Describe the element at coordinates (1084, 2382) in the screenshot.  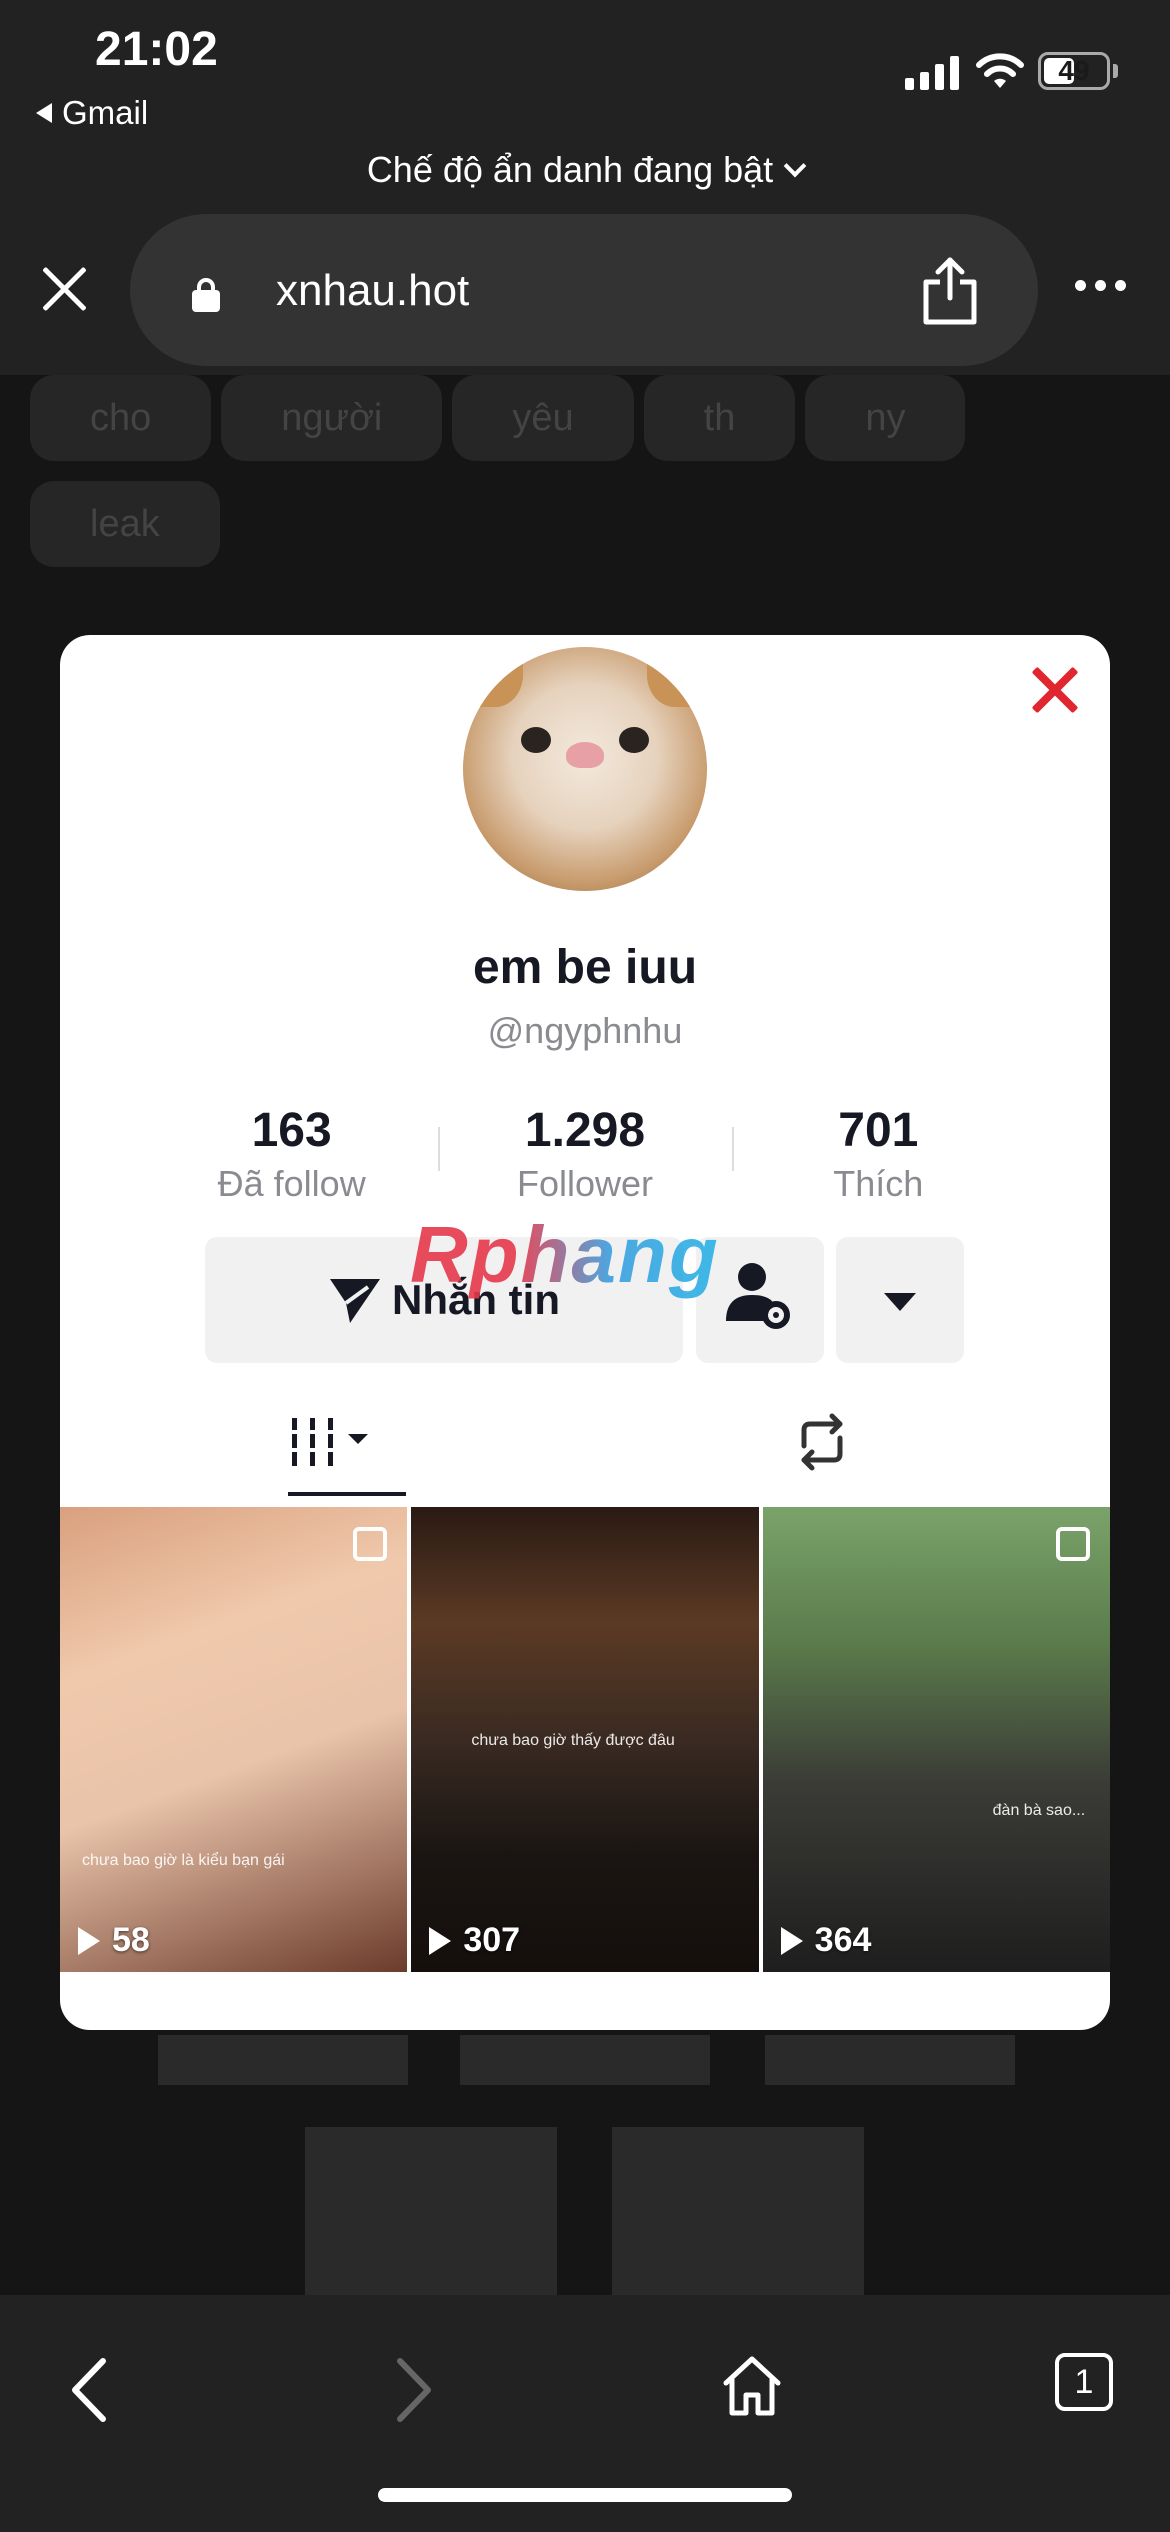
I see `tabs-button: 1` at that location.